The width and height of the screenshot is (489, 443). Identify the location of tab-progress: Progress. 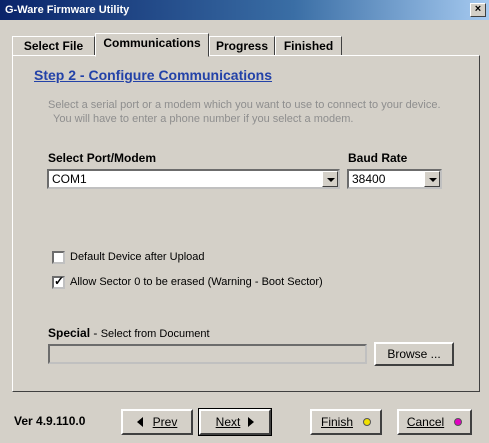
(242, 46).